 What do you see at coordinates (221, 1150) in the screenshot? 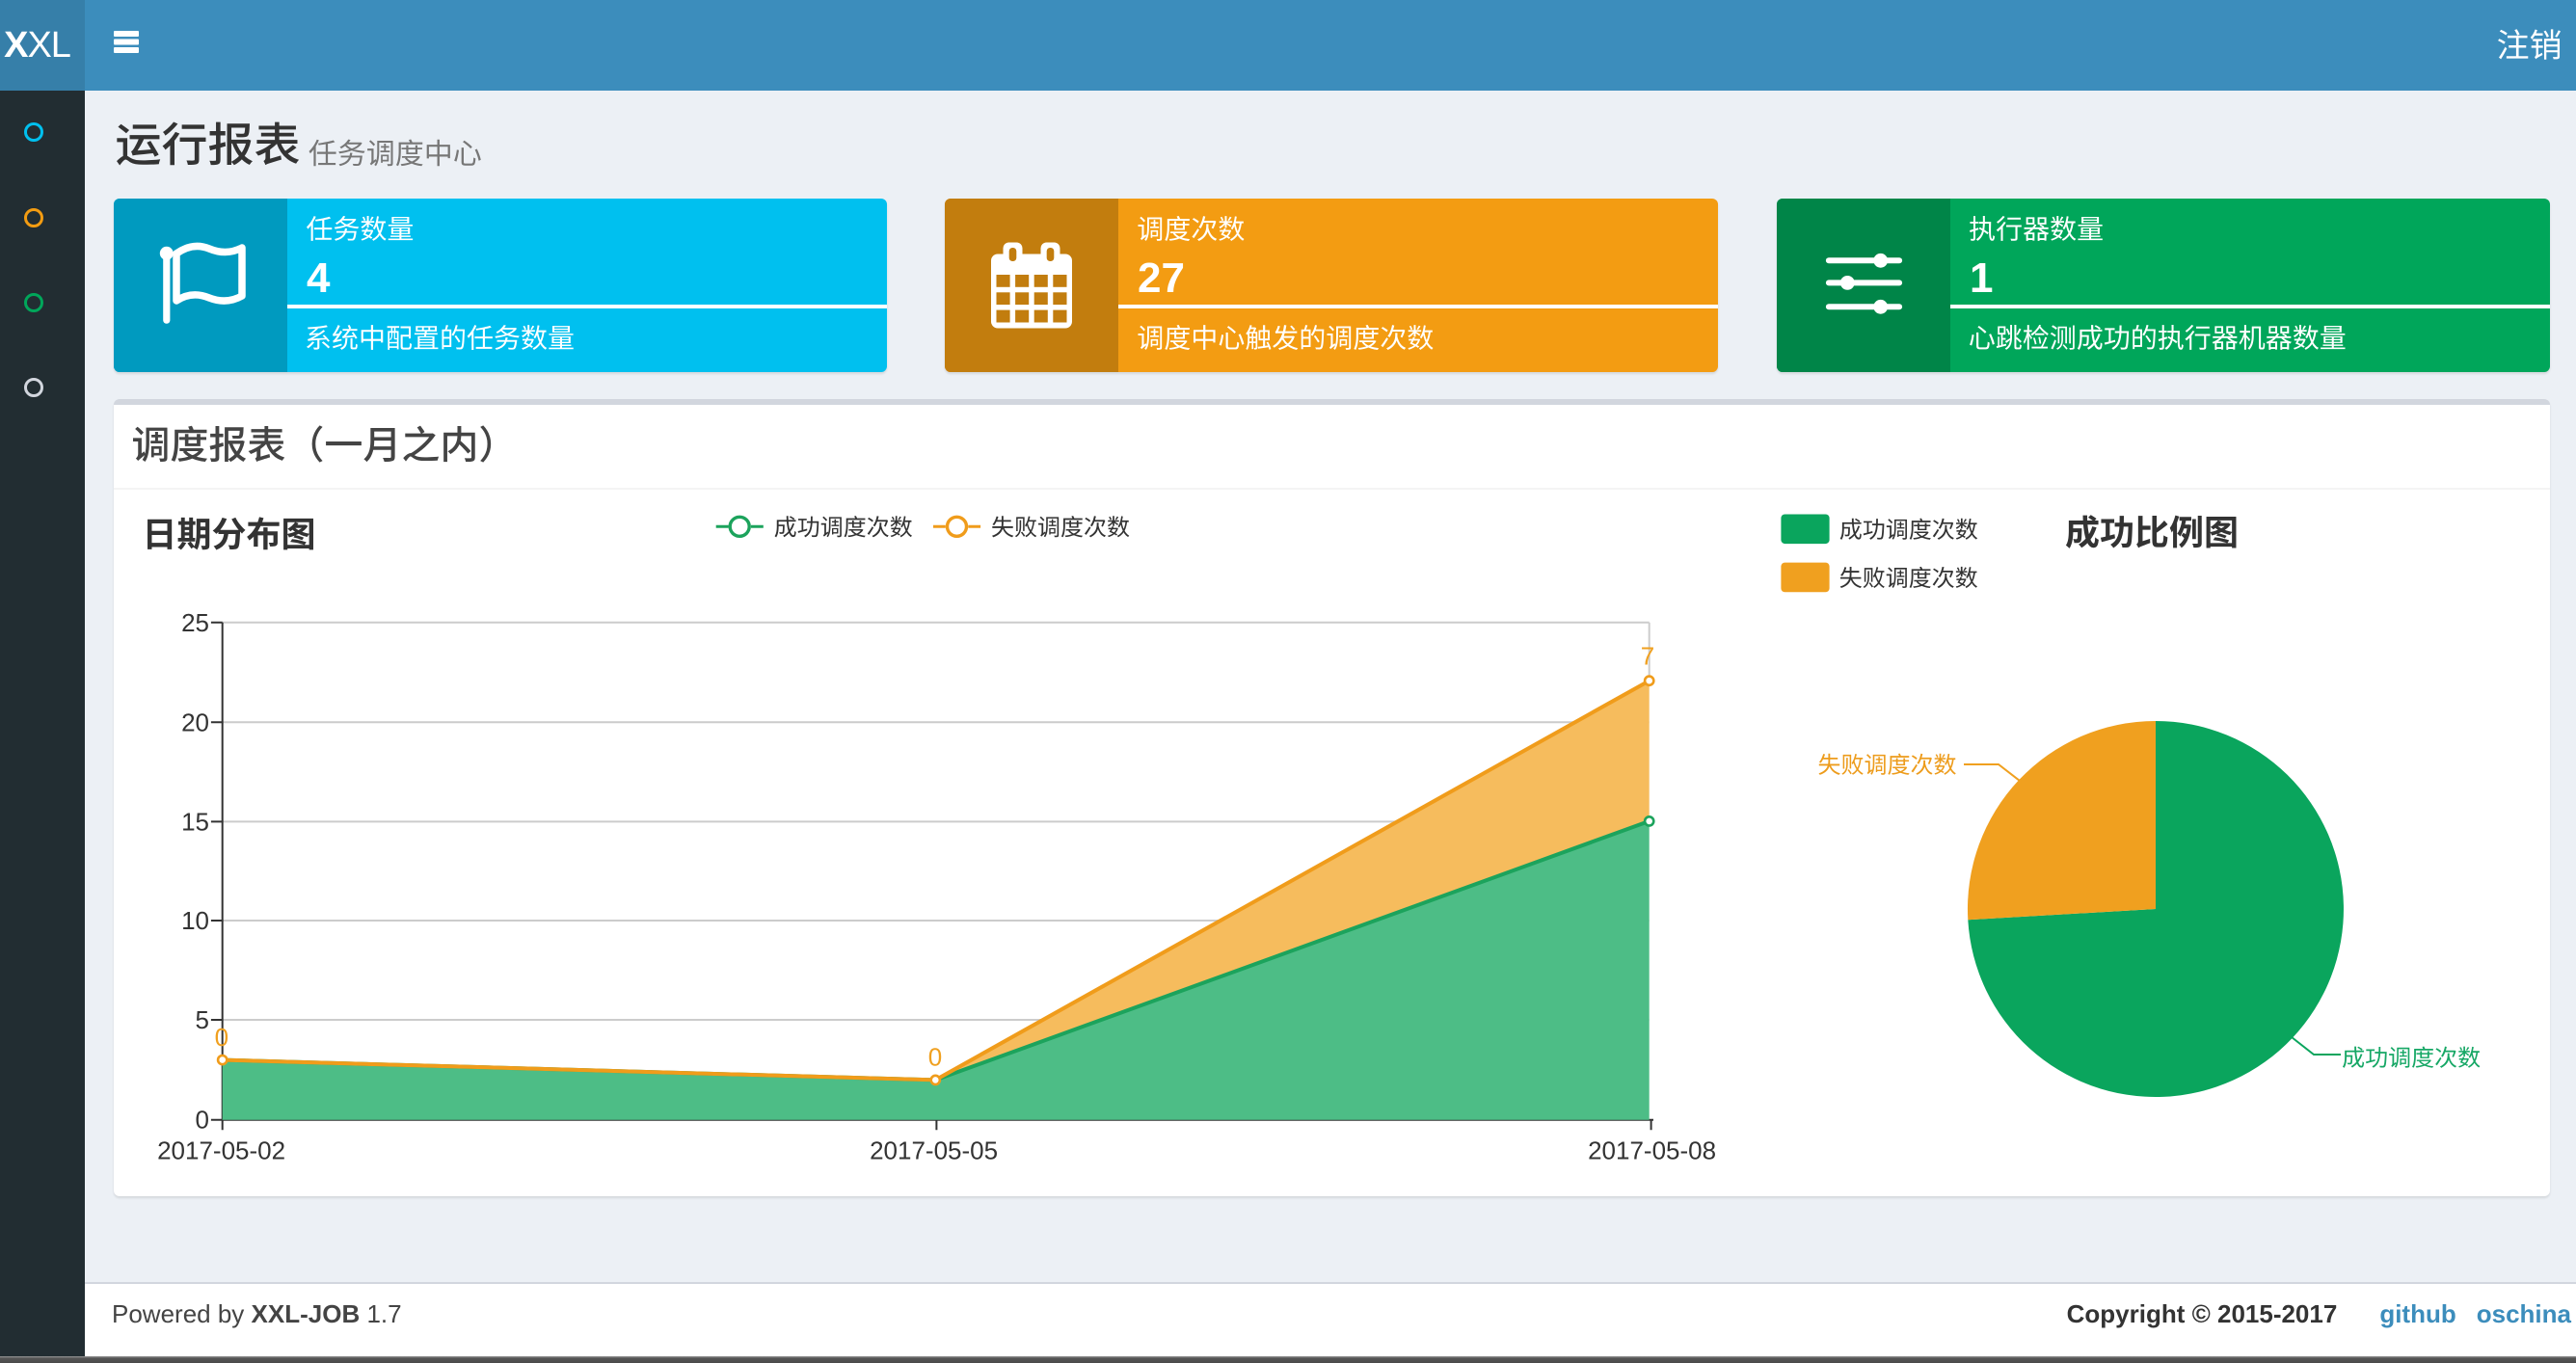
I see `svg-text: 2017-05-02` at bounding box center [221, 1150].